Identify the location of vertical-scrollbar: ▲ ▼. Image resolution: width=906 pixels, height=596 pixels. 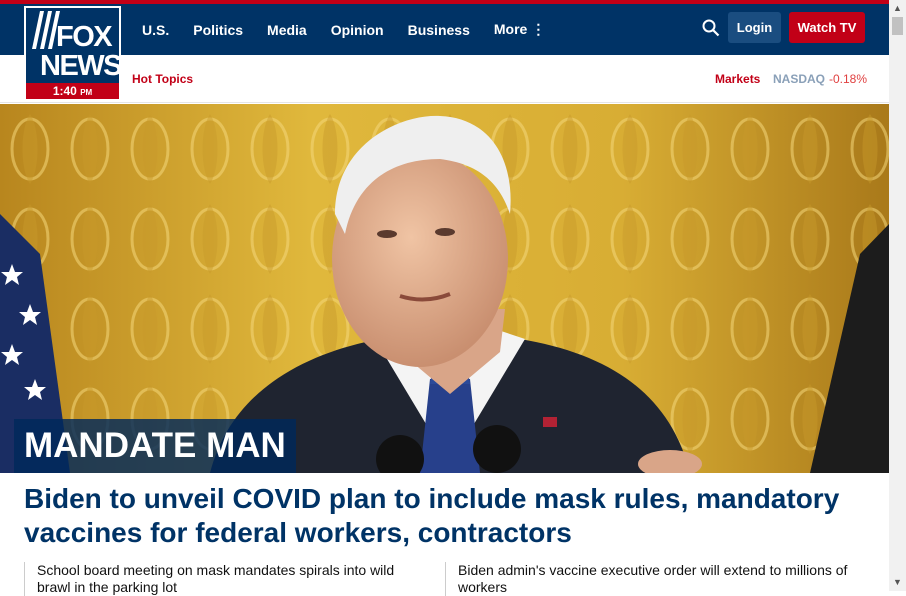
(897, 295).